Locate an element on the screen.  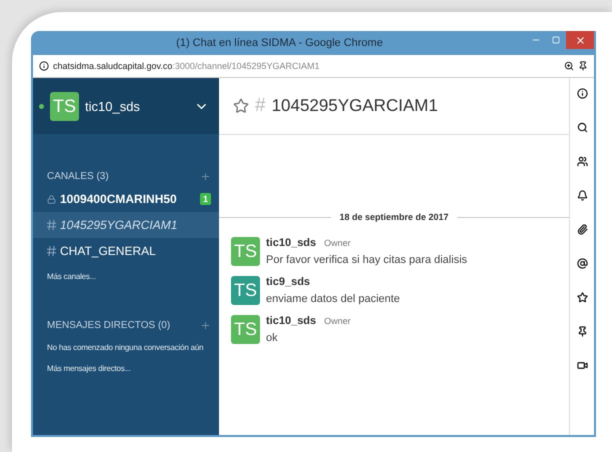
message-text: Por favor verifica si hay citas para dialisis is located at coordinates (367, 260).